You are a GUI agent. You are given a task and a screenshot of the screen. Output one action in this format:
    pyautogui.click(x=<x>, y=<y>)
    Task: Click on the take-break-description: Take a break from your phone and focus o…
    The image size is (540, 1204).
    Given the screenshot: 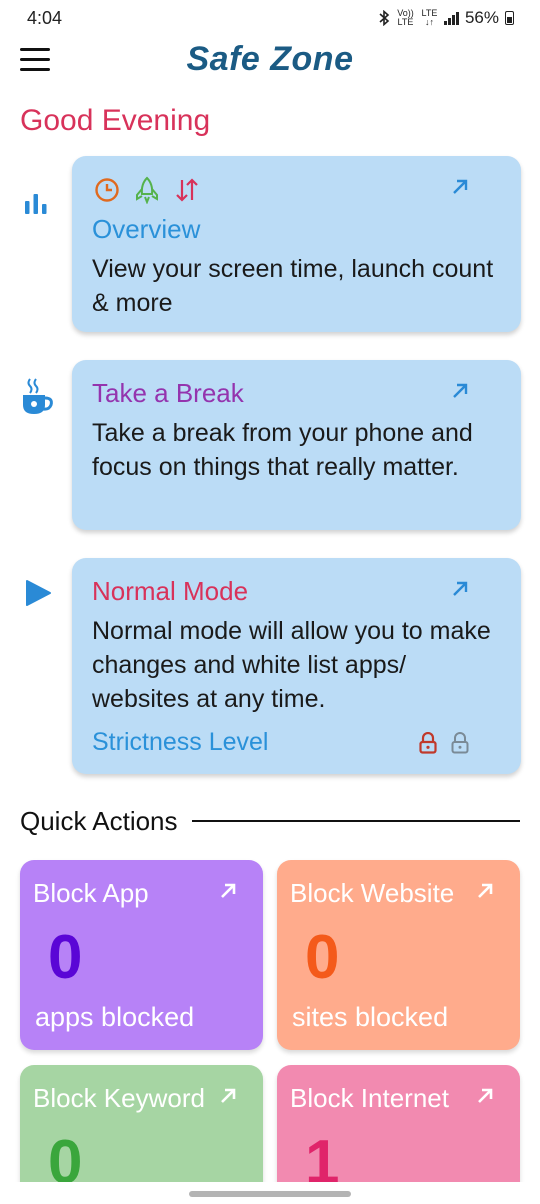 What is the action you would take?
    pyautogui.click(x=282, y=450)
    